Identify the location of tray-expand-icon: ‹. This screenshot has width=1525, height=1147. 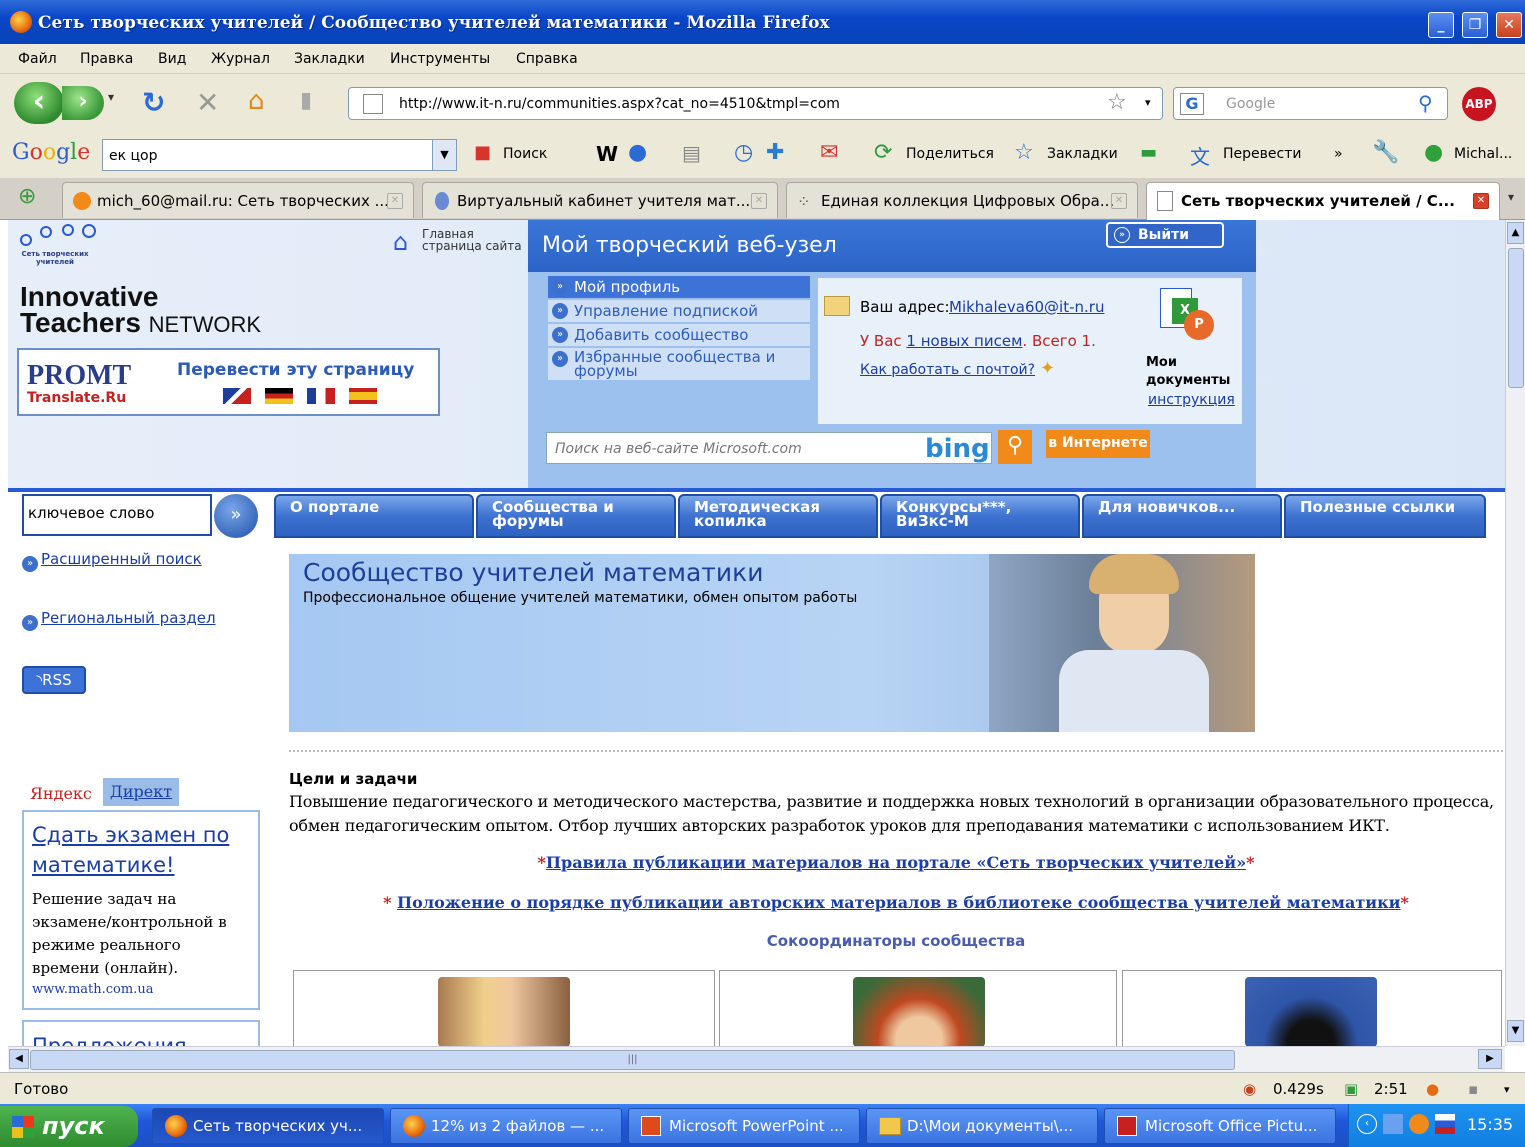
(1367, 1124).